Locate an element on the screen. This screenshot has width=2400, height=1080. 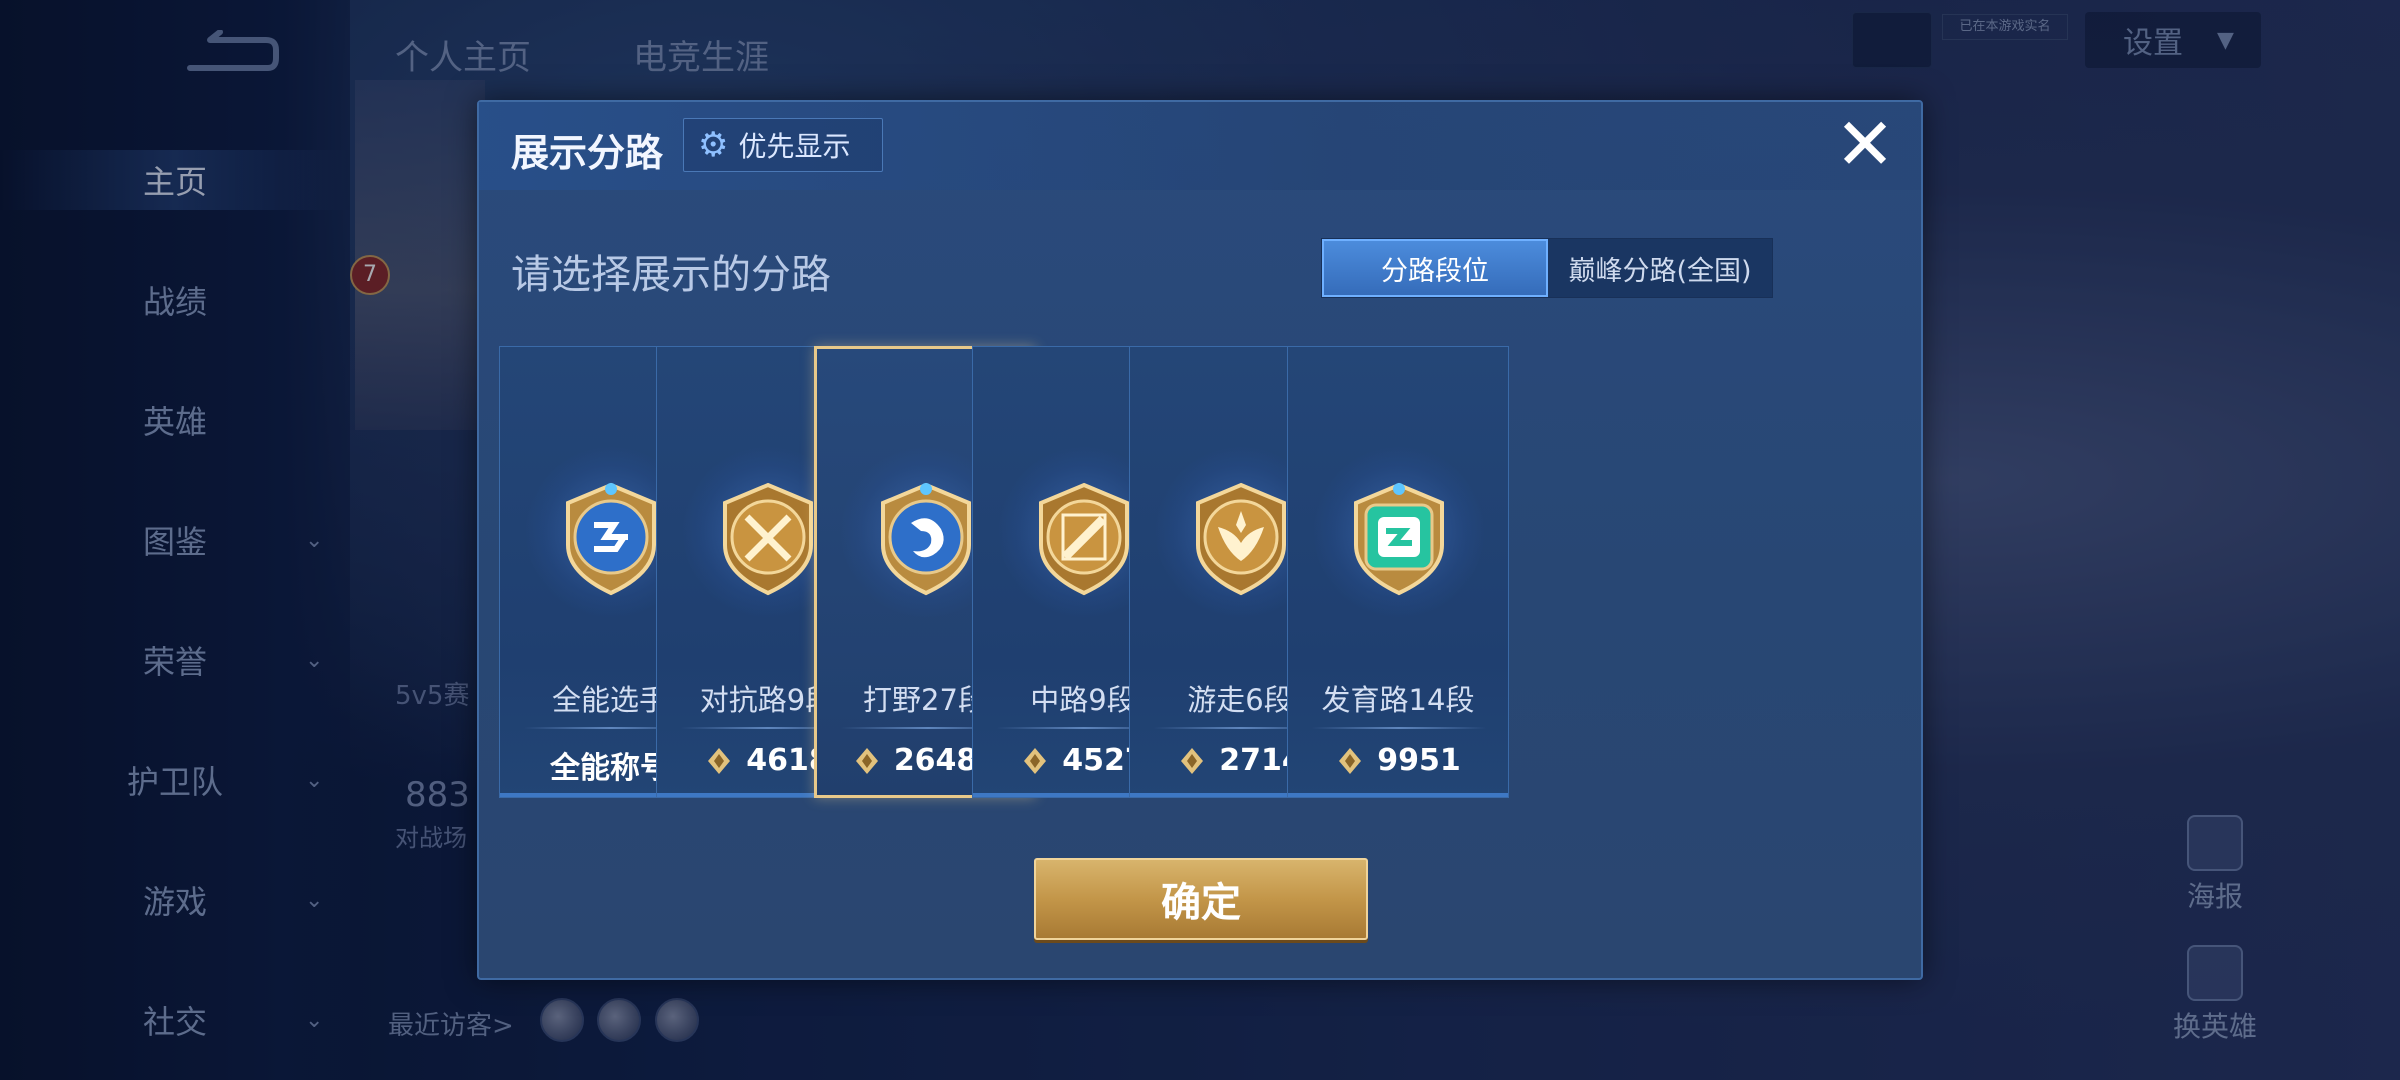
farm-lane-emblem-icon is located at coordinates (1399, 539).